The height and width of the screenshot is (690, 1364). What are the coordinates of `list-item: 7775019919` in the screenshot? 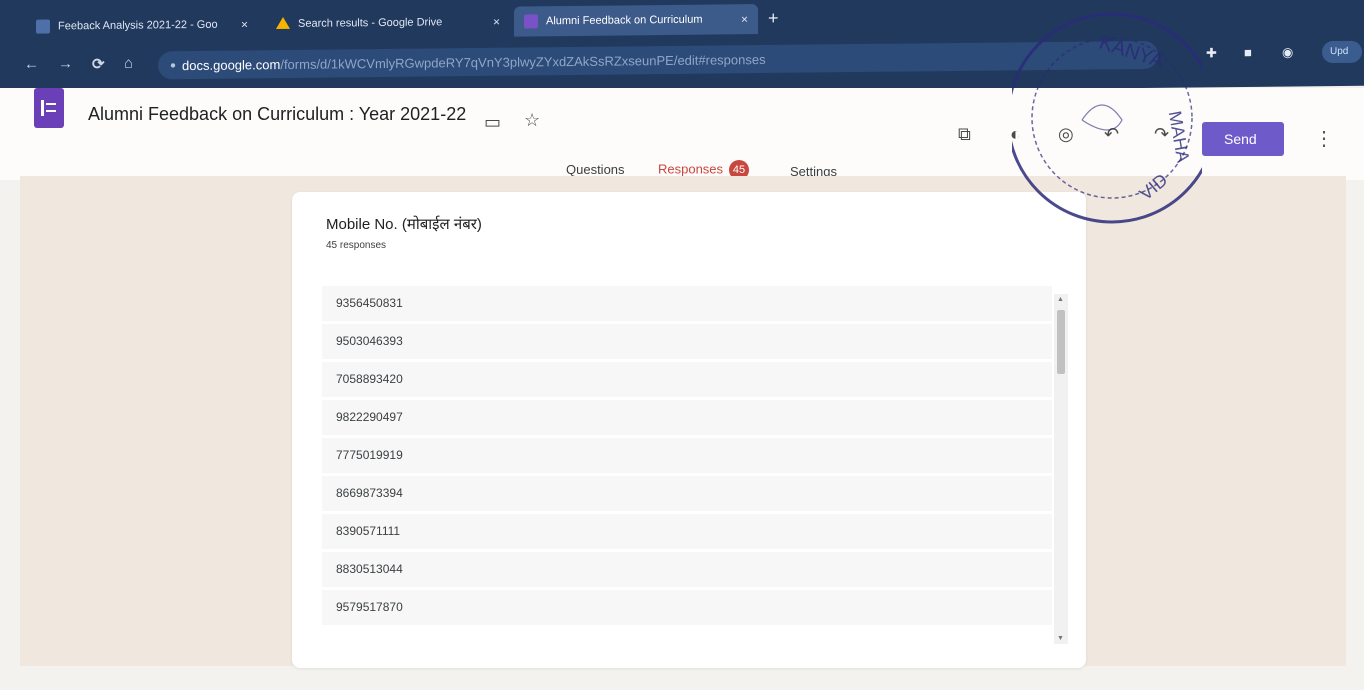 It's located at (687, 455).